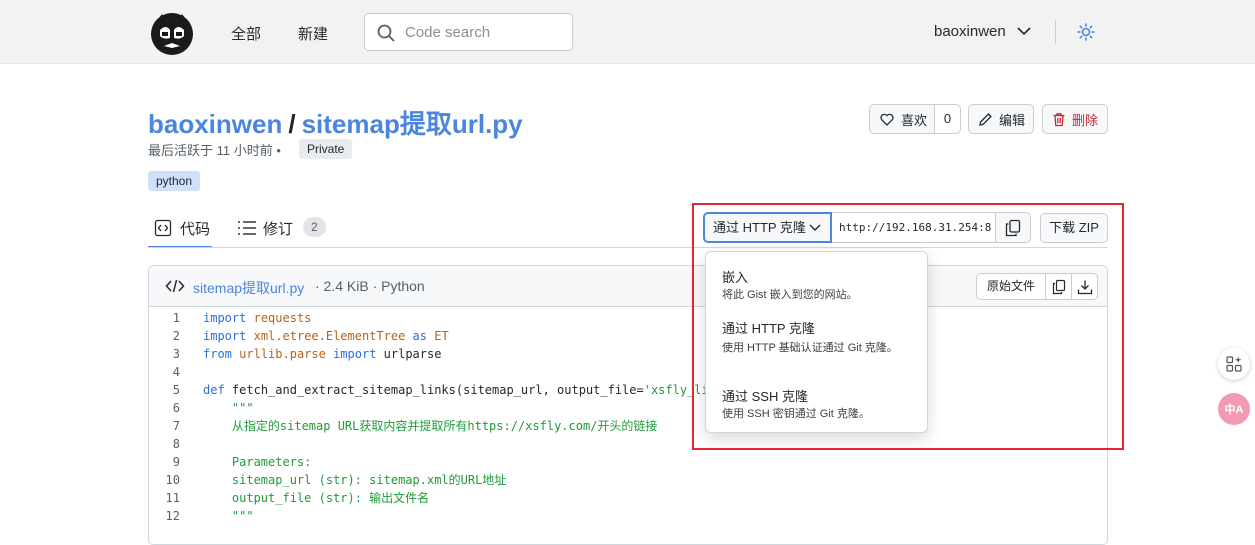 Image resolution: width=1255 pixels, height=545 pixels. Describe the element at coordinates (164, 318) in the screenshot. I see `line-number: 1` at that location.